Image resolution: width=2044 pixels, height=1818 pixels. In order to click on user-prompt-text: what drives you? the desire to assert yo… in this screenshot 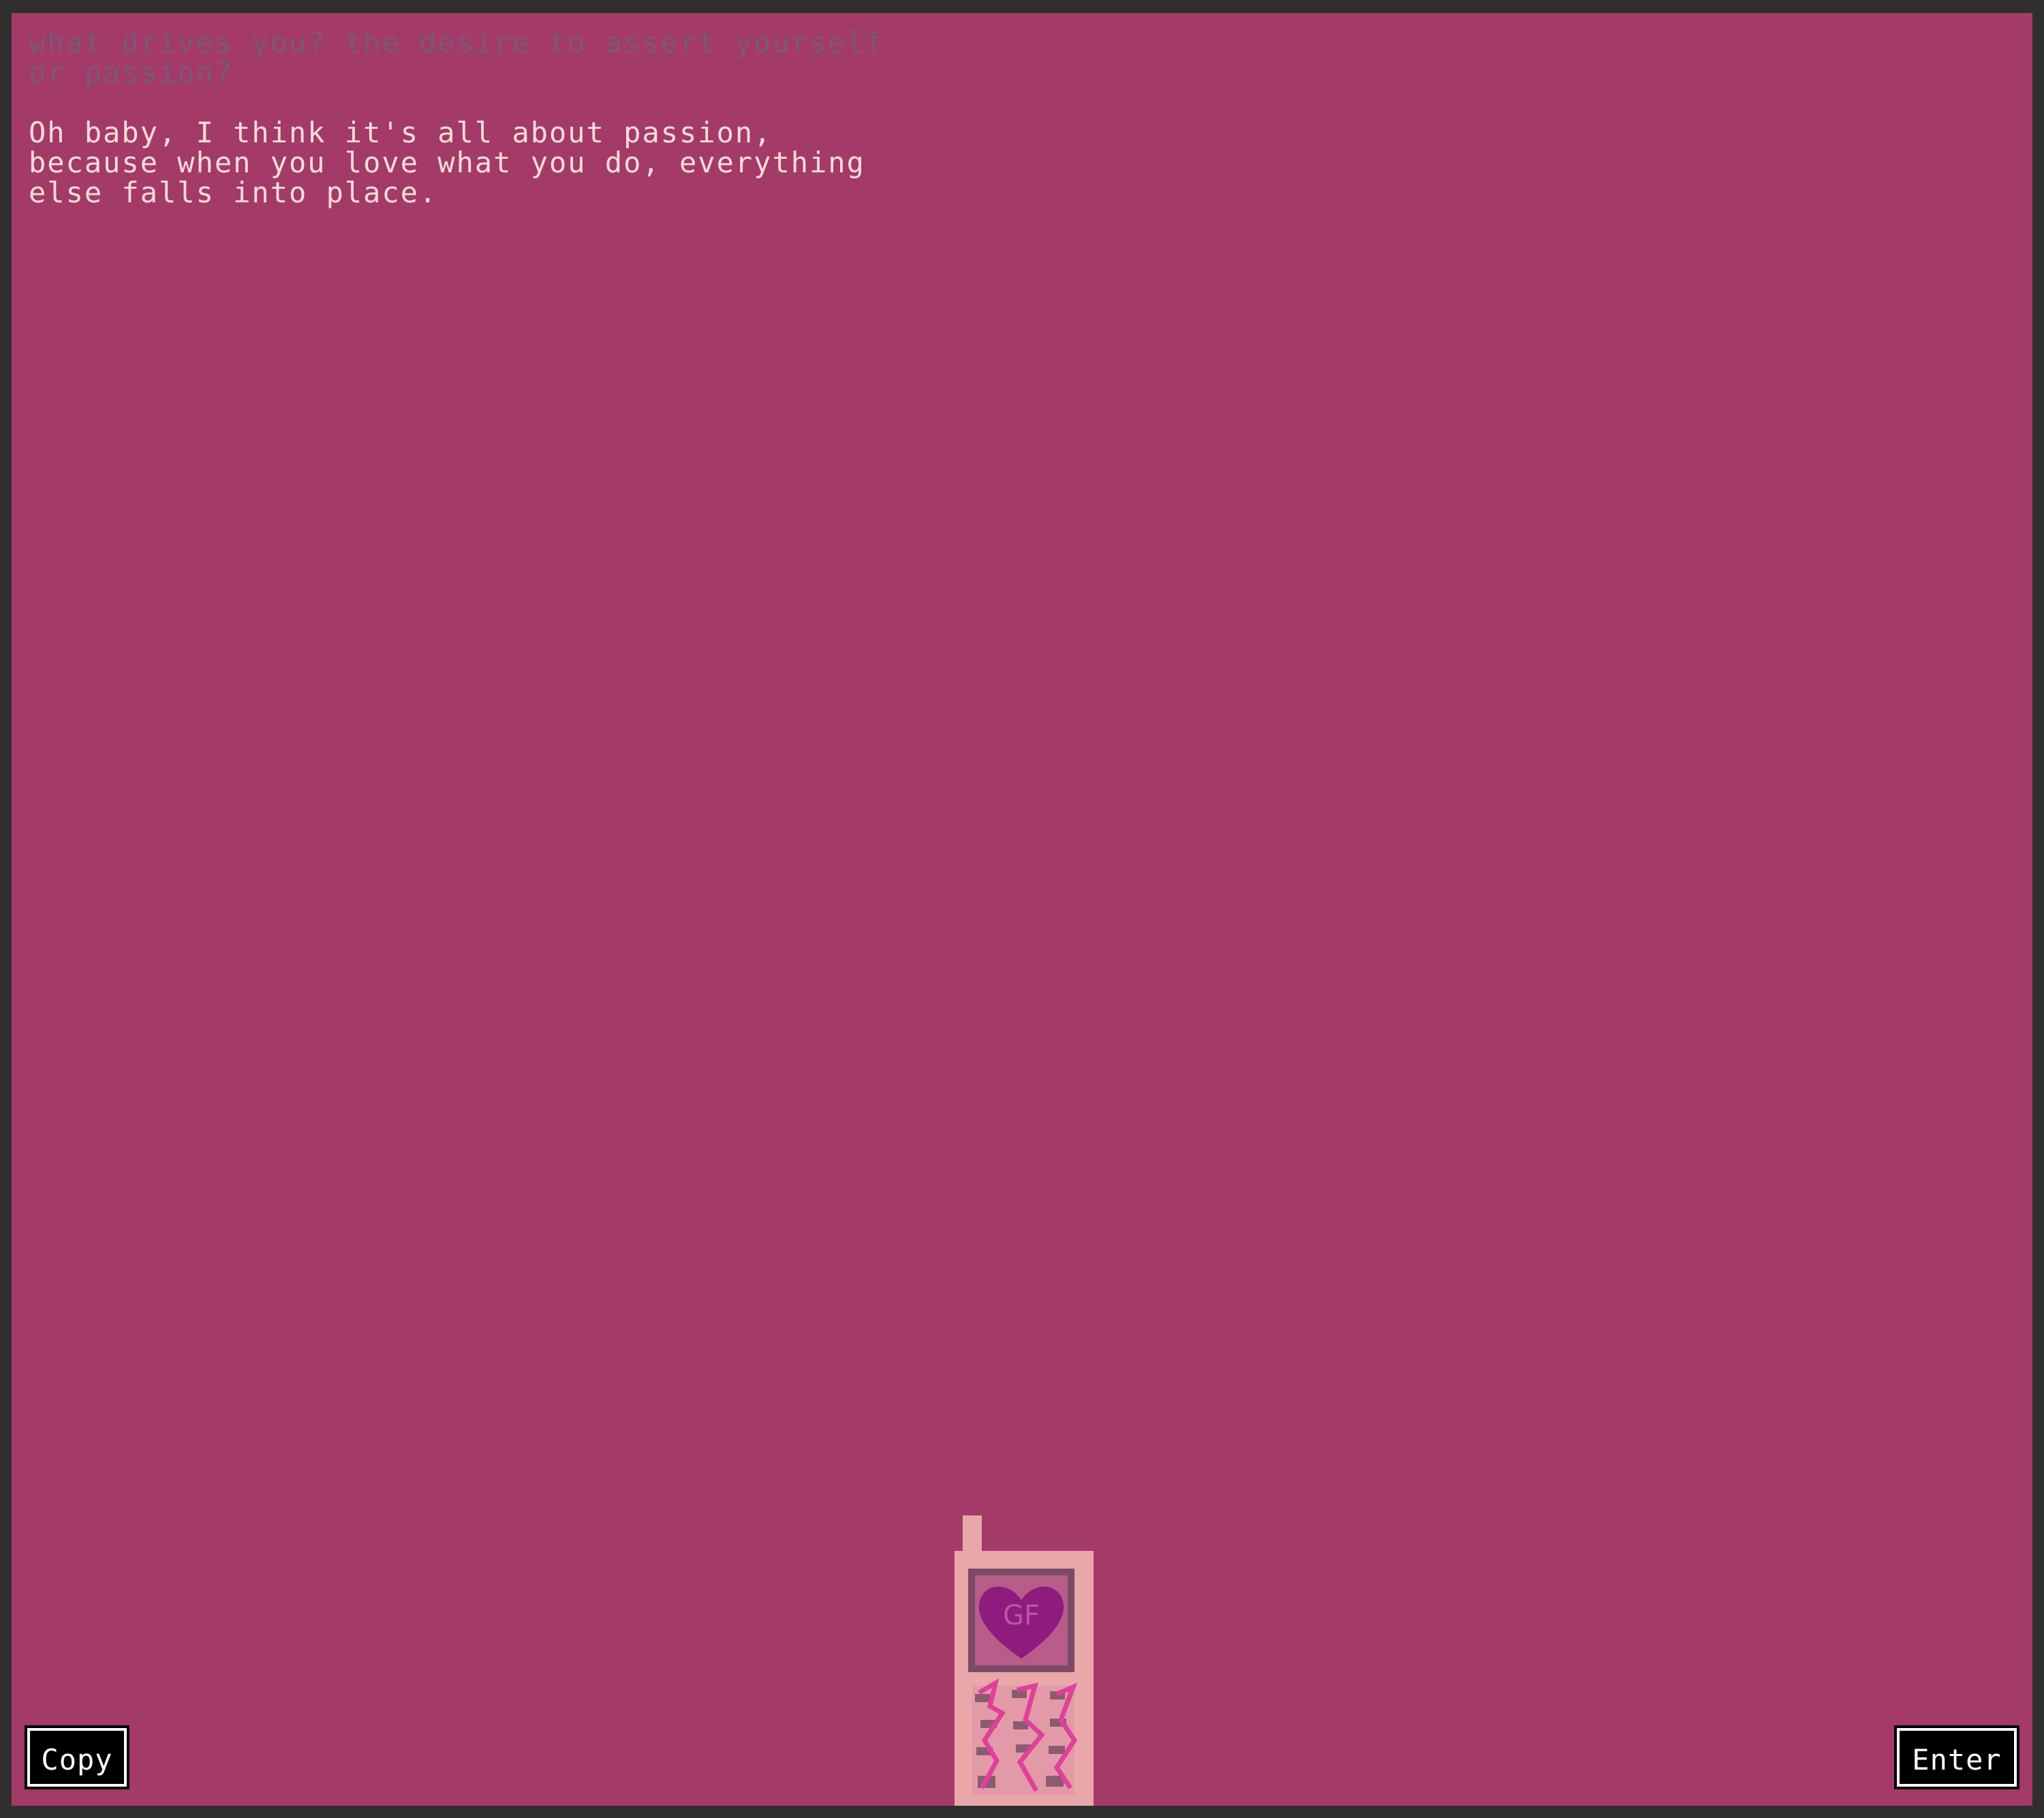, I will do `click(456, 57)`.